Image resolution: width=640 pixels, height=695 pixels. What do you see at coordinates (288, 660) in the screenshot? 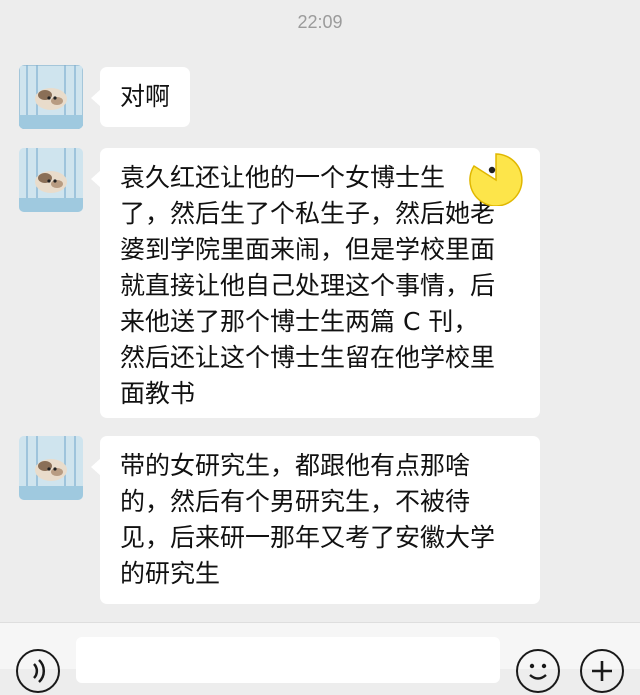
I see `message-input` at bounding box center [288, 660].